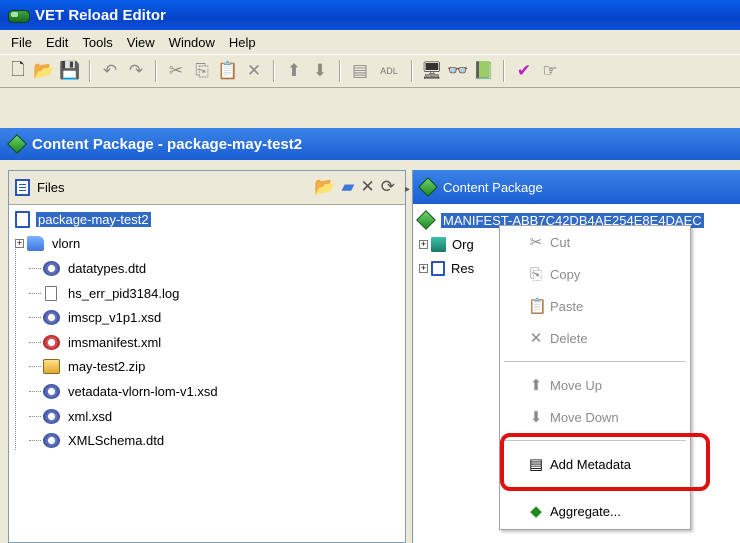  I want to click on menu-item-label: Move Down, so click(584, 417).